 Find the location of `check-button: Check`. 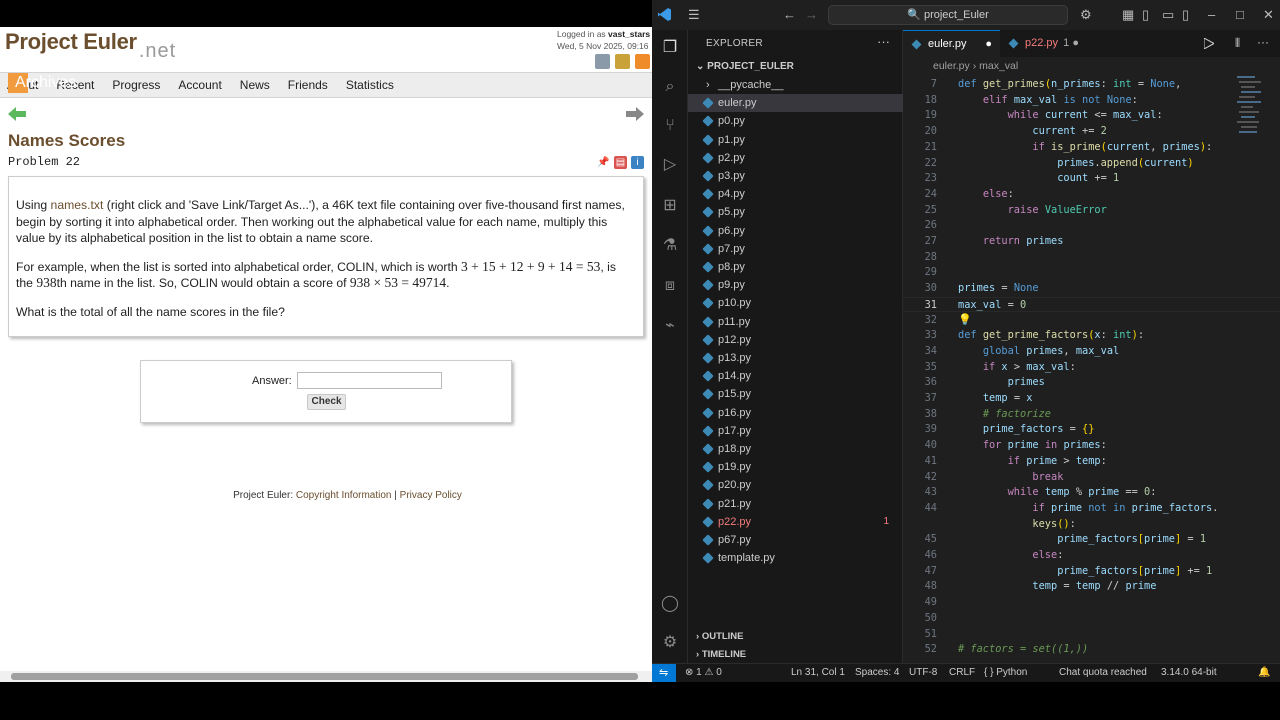

check-button: Check is located at coordinates (326, 402).